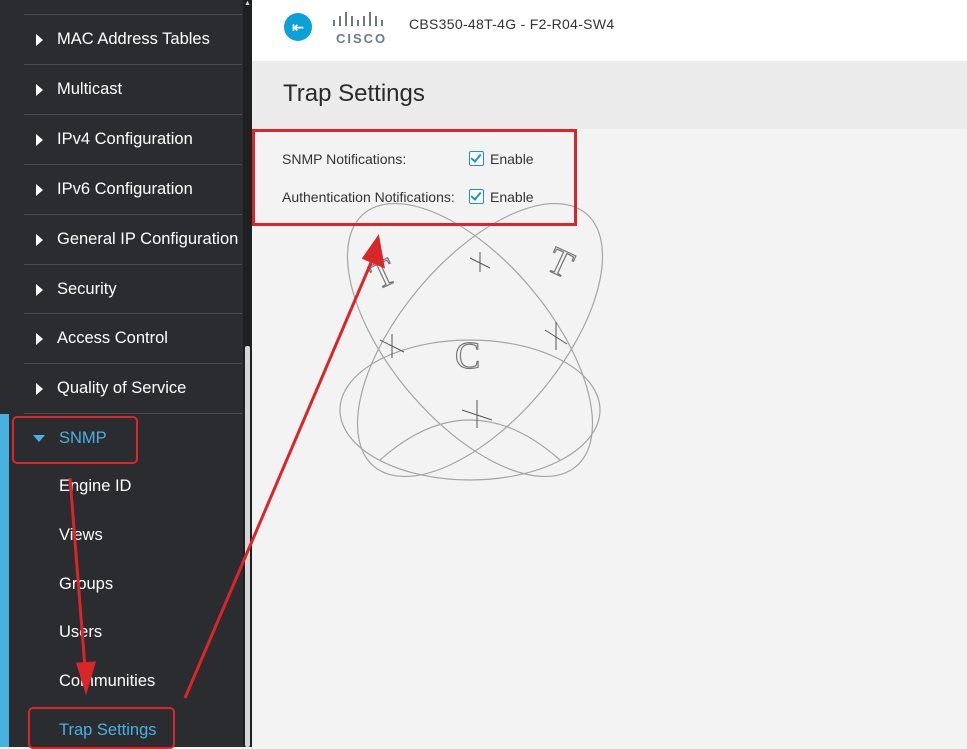 Image resolution: width=967 pixels, height=749 pixels. Describe the element at coordinates (125, 189) in the screenshot. I see `sidebar-item-label: IPv6 Configuration` at that location.